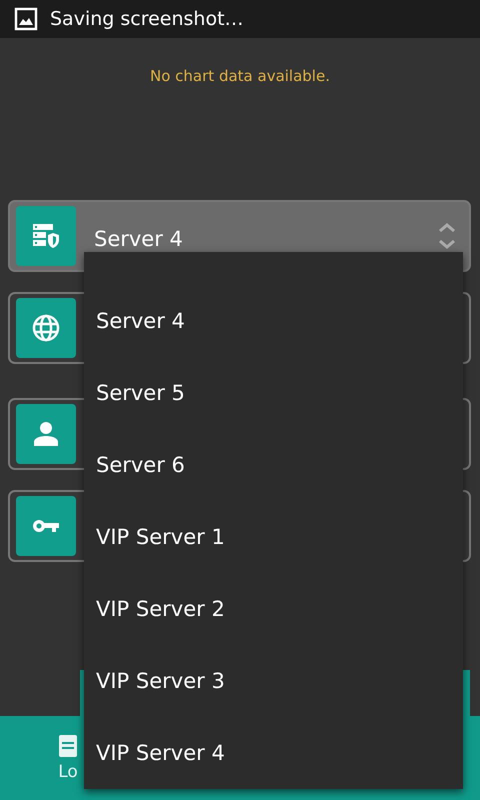 The image size is (480, 800). I want to click on dropdown-item: Server 6, so click(273, 465).